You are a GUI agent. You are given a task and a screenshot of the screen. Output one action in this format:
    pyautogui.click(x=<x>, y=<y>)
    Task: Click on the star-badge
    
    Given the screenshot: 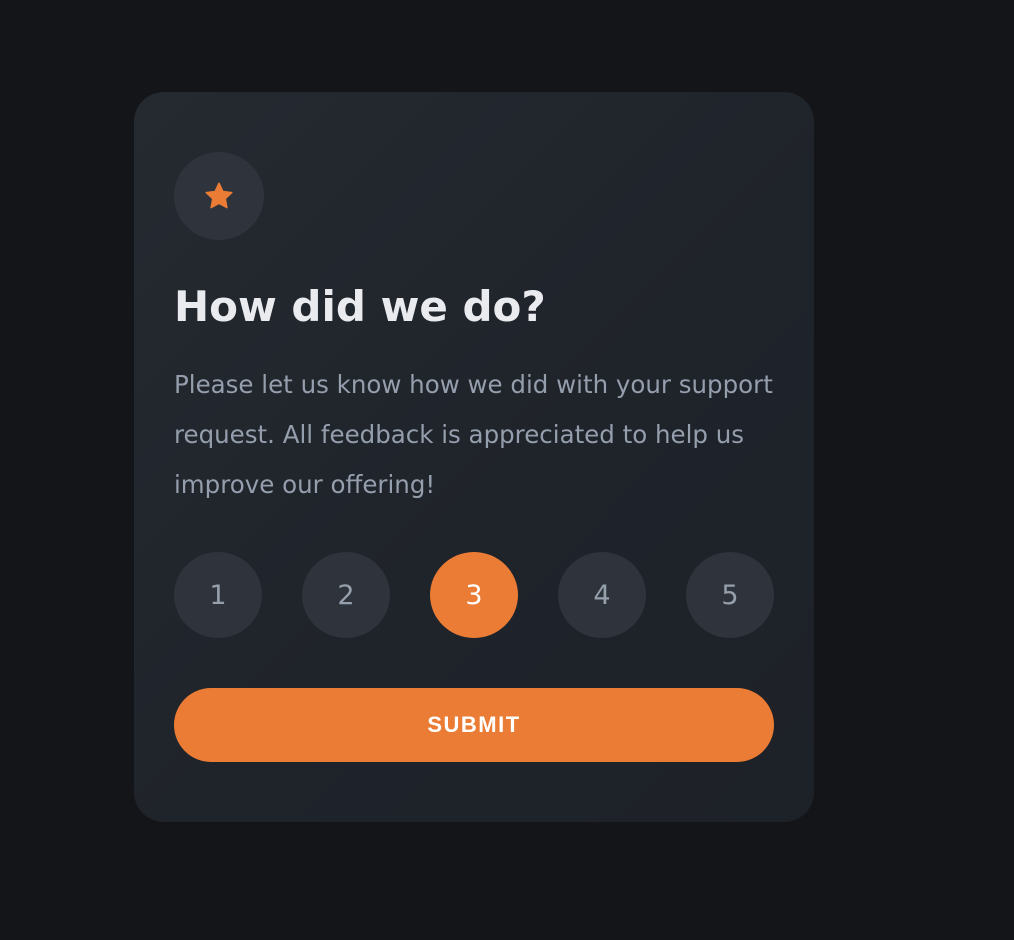 What is the action you would take?
    pyautogui.click(x=219, y=196)
    